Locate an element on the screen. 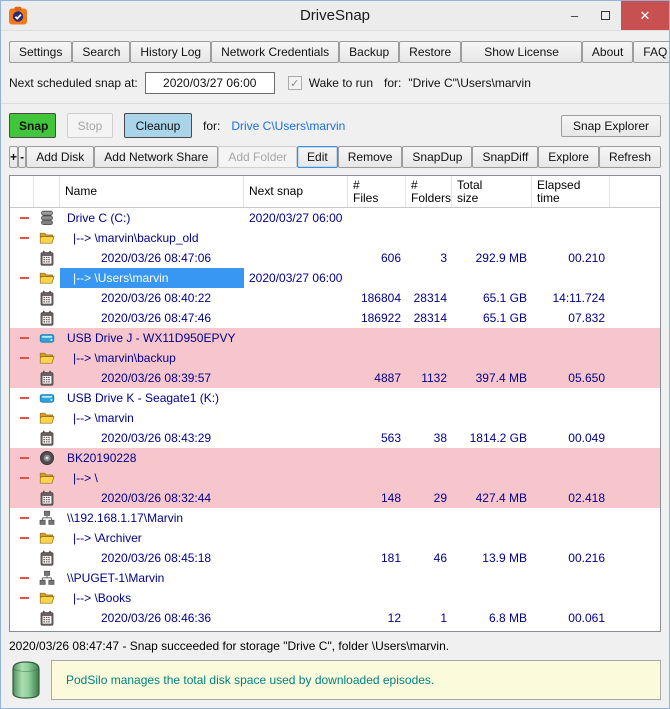 The width and height of the screenshot is (670, 709). row-name: BK20190228 is located at coordinates (152, 458).